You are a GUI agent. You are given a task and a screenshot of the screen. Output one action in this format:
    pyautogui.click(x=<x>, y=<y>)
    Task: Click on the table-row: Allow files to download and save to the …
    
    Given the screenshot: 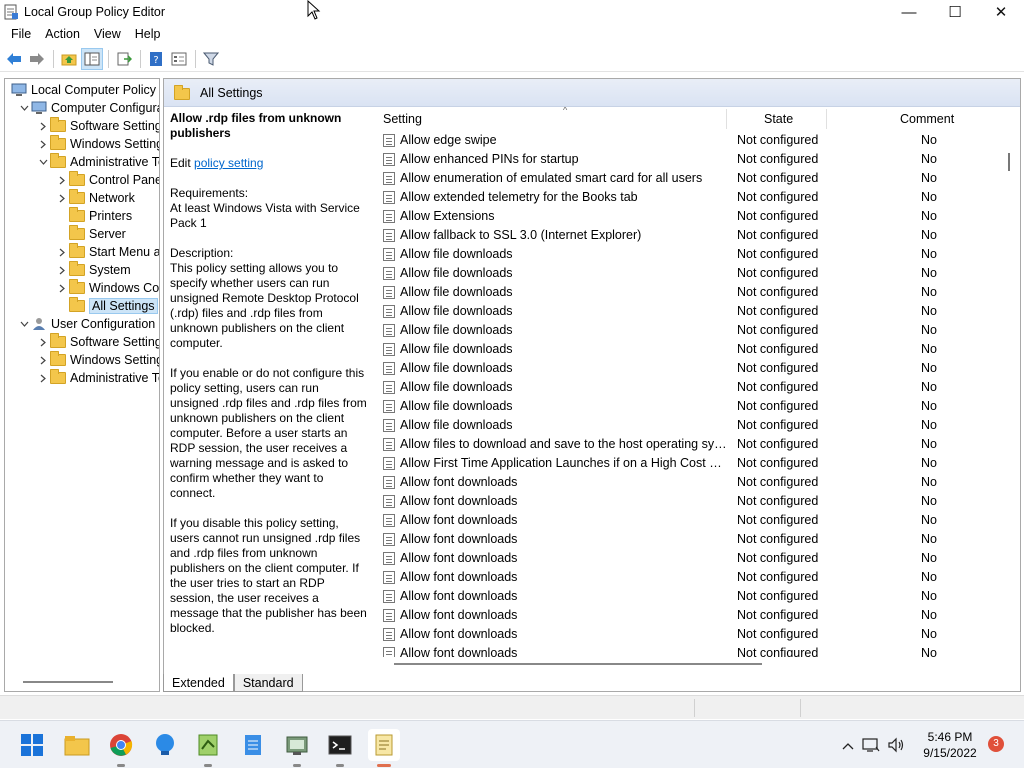 What is the action you would take?
    pyautogui.click(x=679, y=444)
    